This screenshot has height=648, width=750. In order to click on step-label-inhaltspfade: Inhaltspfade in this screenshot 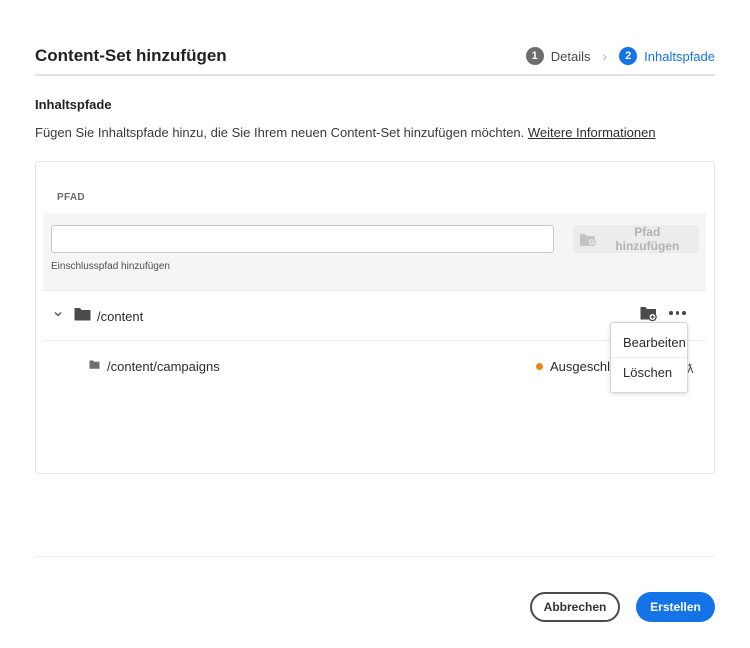, I will do `click(679, 56)`.